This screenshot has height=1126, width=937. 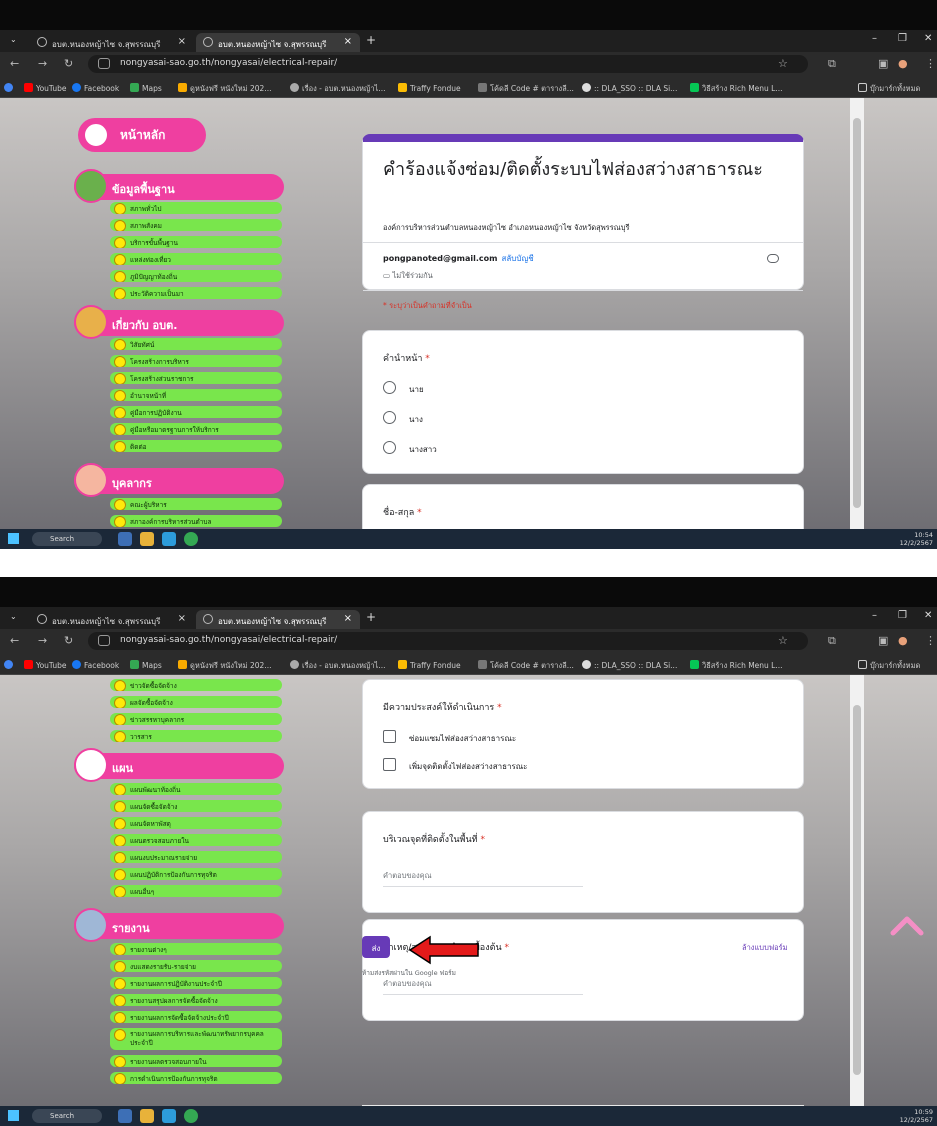 What do you see at coordinates (902, 38) in the screenshot?
I see `restore-button: ❐` at bounding box center [902, 38].